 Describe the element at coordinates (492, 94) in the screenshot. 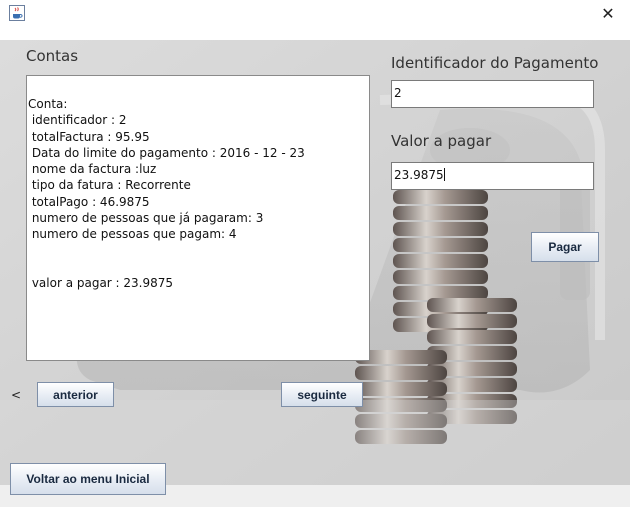

I see `identificador-field: 2` at that location.